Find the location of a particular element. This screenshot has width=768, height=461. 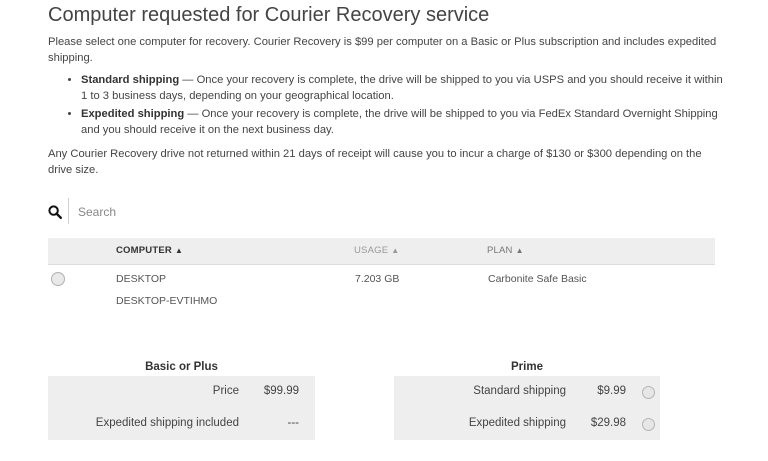

column-header-usage: USAGE ▲︎ is located at coordinates (376, 250).